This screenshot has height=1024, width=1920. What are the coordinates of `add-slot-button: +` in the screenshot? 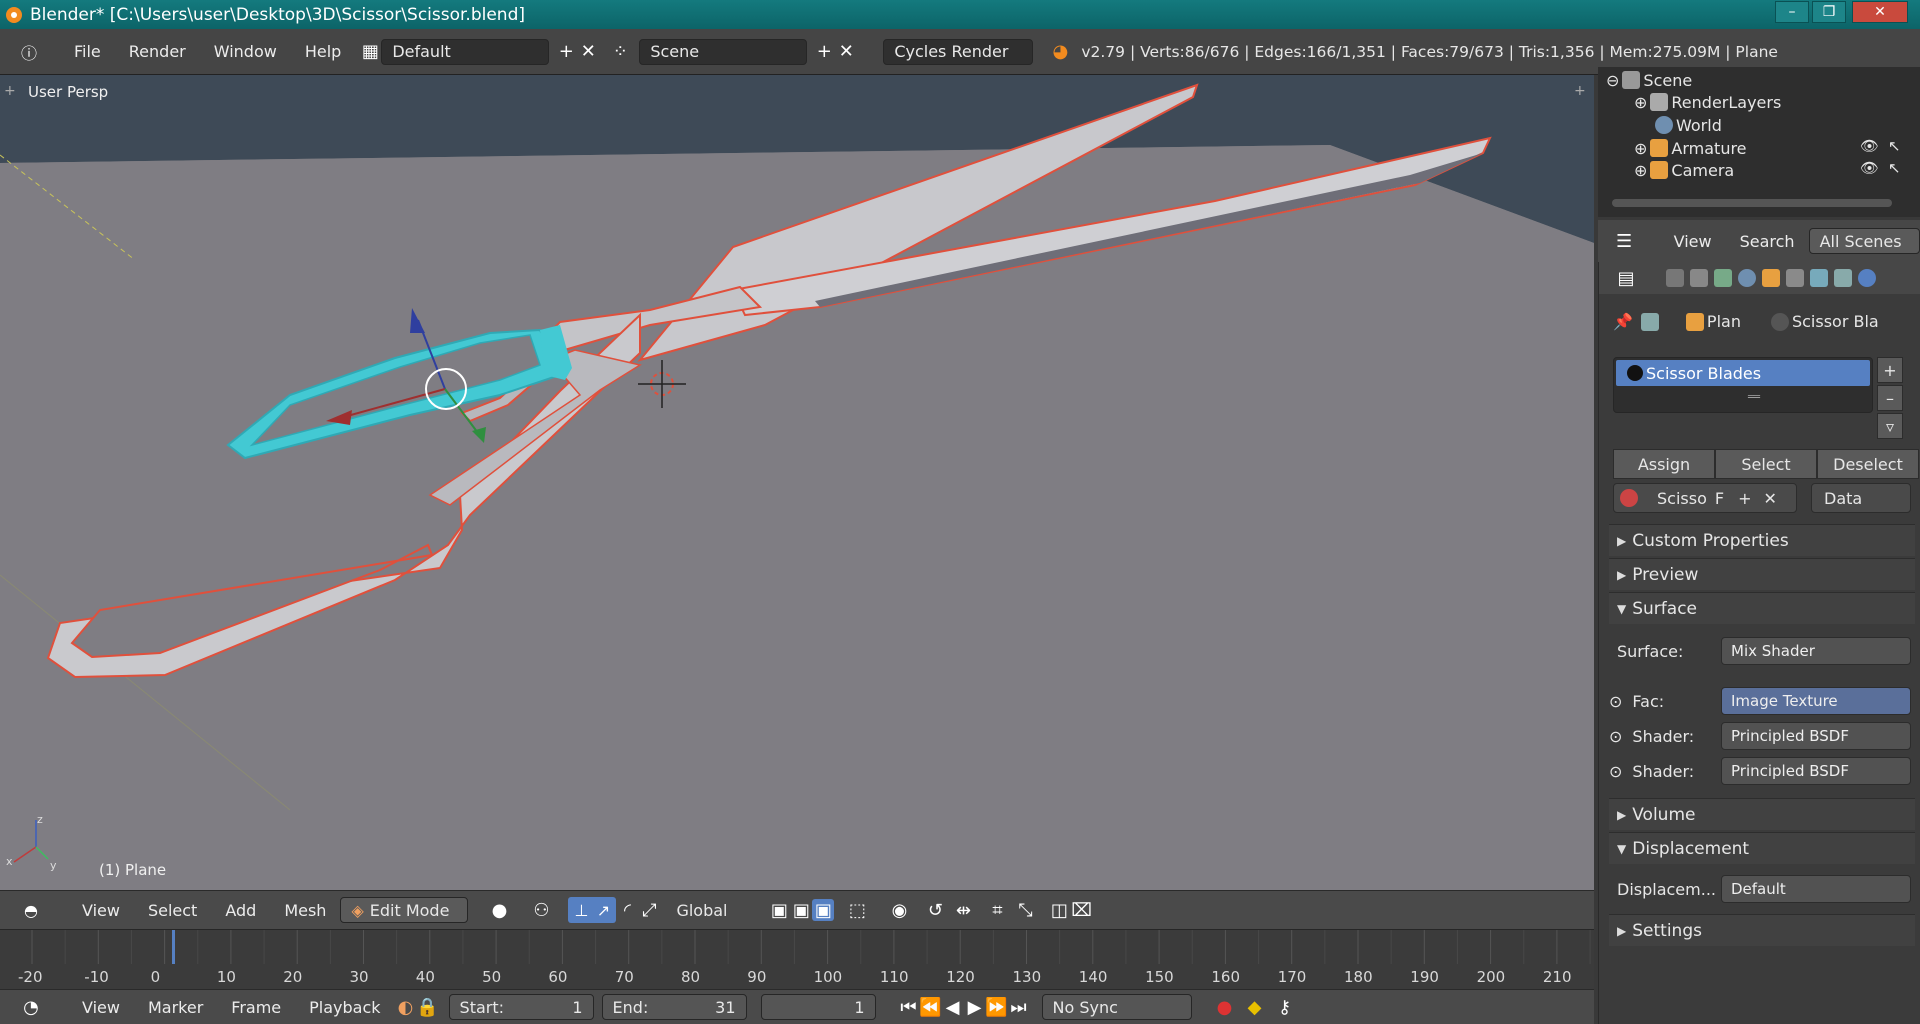 It's located at (1890, 370).